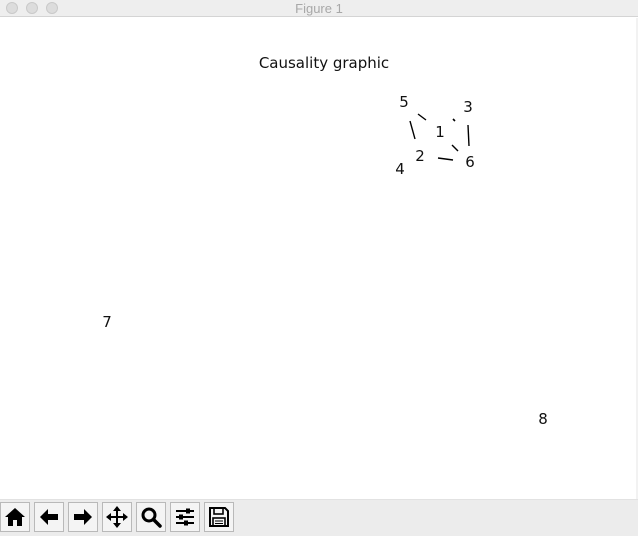 This screenshot has width=638, height=536. Describe the element at coordinates (319, 517) in the screenshot. I see `navigation-toolbar` at that location.